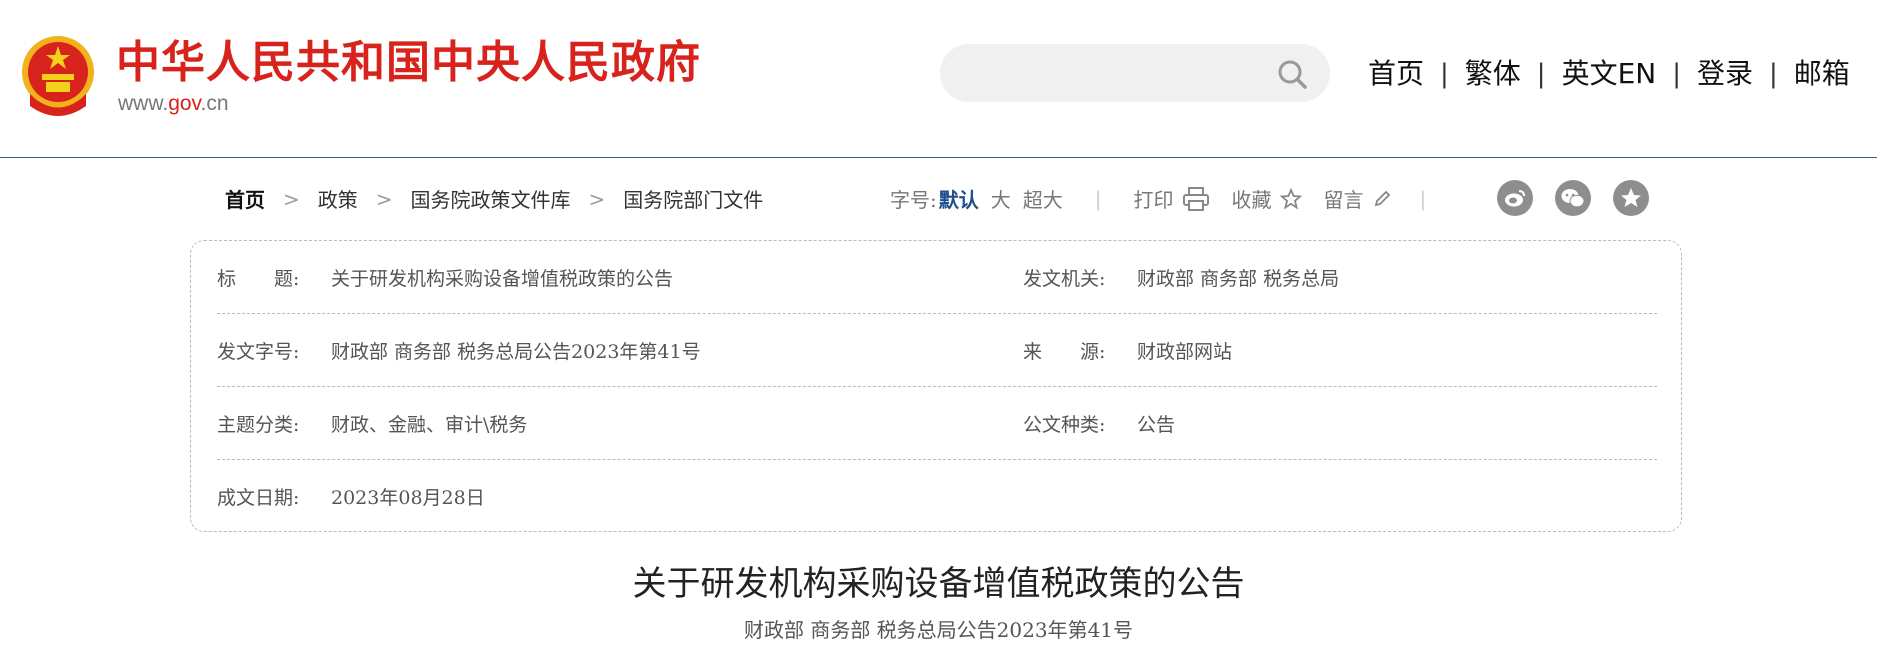  What do you see at coordinates (429, 424) in the screenshot?
I see `topic-value: 财政、金融、审计\税务` at bounding box center [429, 424].